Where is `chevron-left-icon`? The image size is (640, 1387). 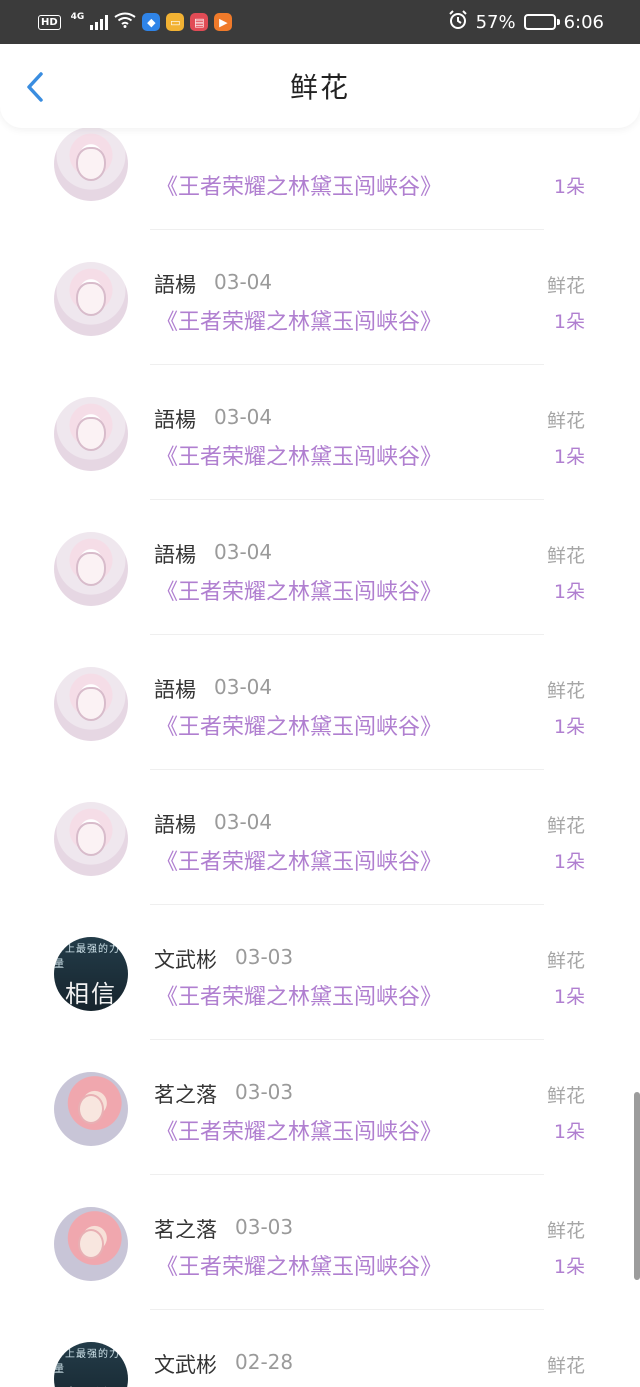
chevron-left-icon is located at coordinates (35, 87).